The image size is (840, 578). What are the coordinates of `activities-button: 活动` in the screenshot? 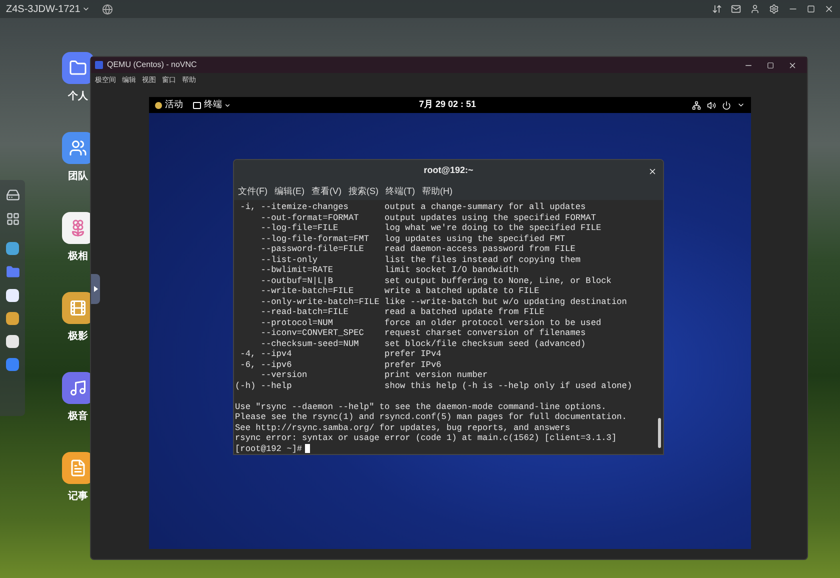 It's located at (174, 105).